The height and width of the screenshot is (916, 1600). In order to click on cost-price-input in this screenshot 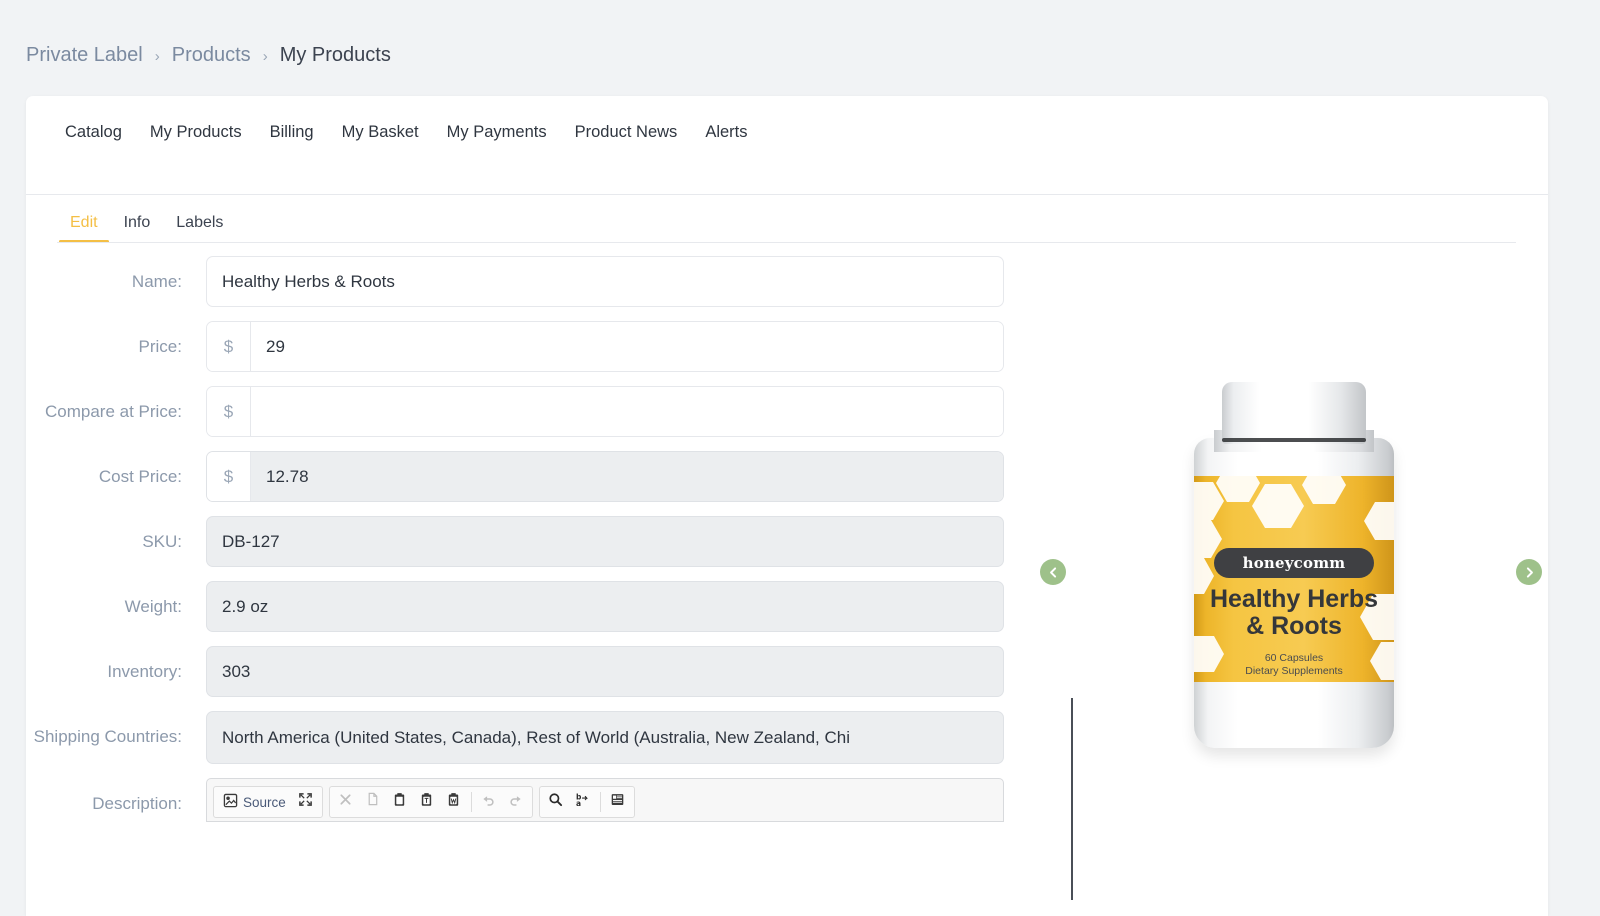, I will do `click(627, 476)`.